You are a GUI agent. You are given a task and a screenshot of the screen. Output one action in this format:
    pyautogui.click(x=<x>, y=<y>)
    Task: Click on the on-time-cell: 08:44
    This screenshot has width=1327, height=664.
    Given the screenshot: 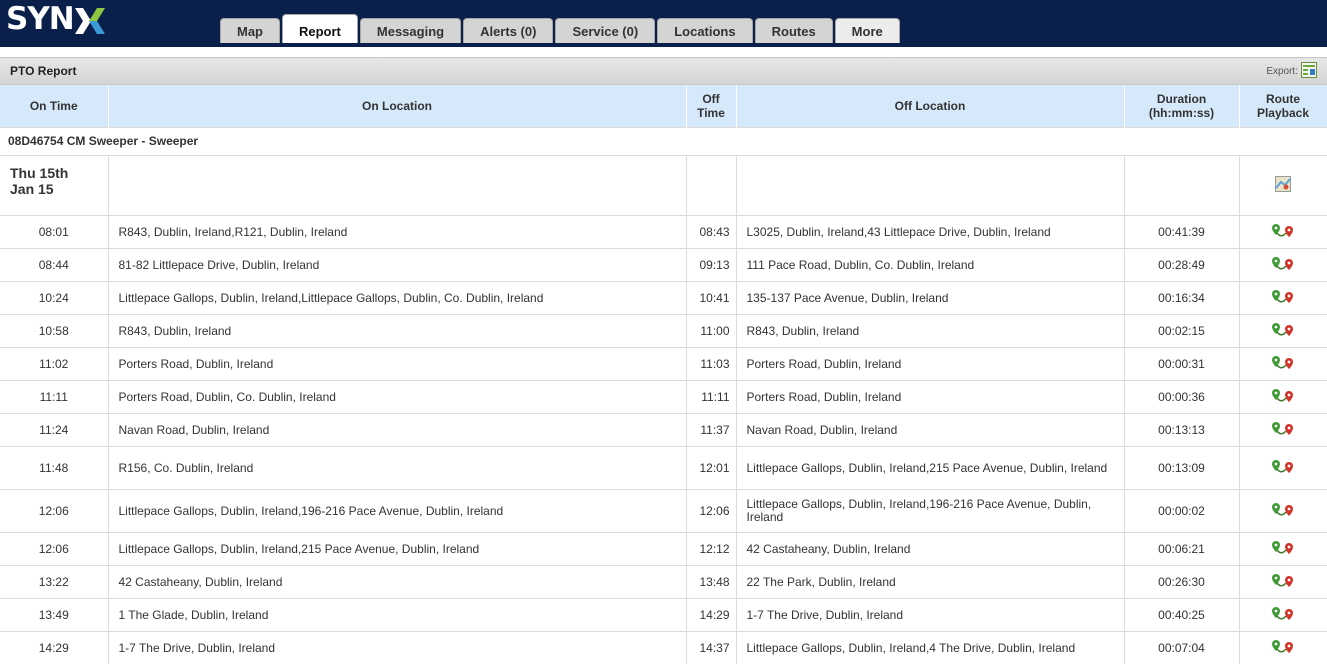 What is the action you would take?
    pyautogui.click(x=54, y=265)
    